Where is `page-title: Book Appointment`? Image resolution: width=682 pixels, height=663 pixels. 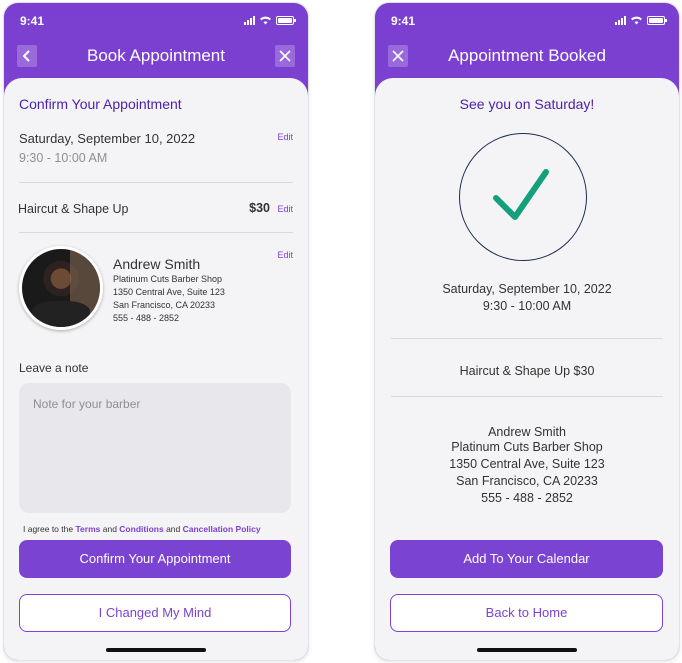 page-title: Book Appointment is located at coordinates (156, 55).